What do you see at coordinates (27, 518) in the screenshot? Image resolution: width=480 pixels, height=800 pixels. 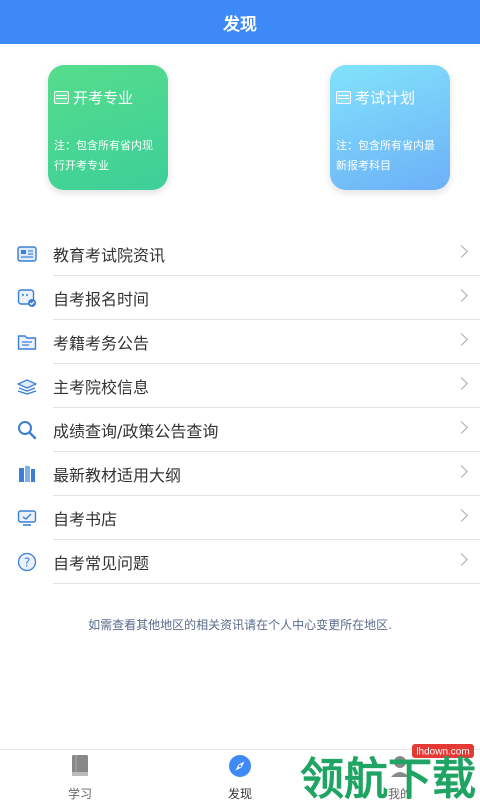 I see `monitor-store-icon` at bounding box center [27, 518].